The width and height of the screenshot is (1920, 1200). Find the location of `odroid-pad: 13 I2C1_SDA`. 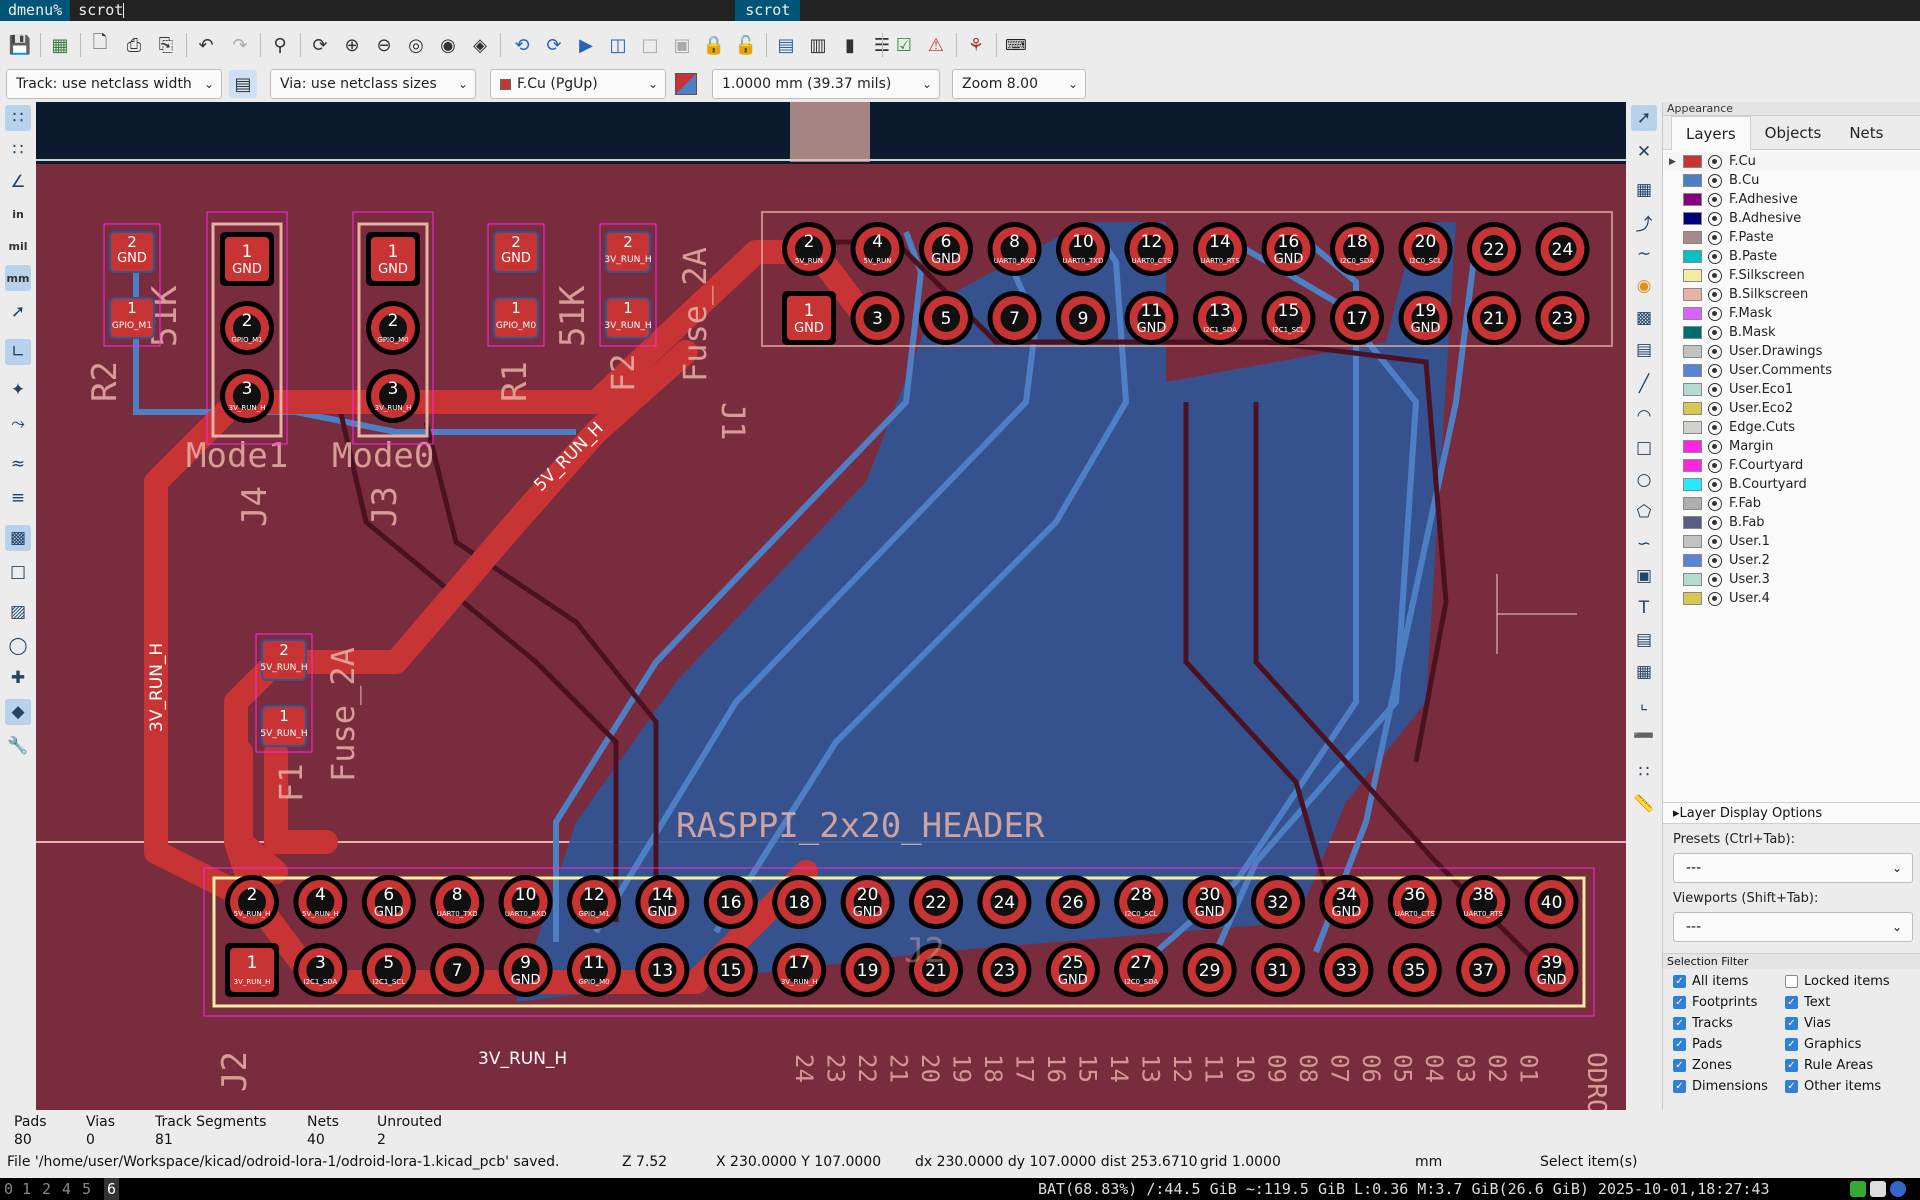

odroid-pad: 13 I2C1_SDA is located at coordinates (1220, 318).